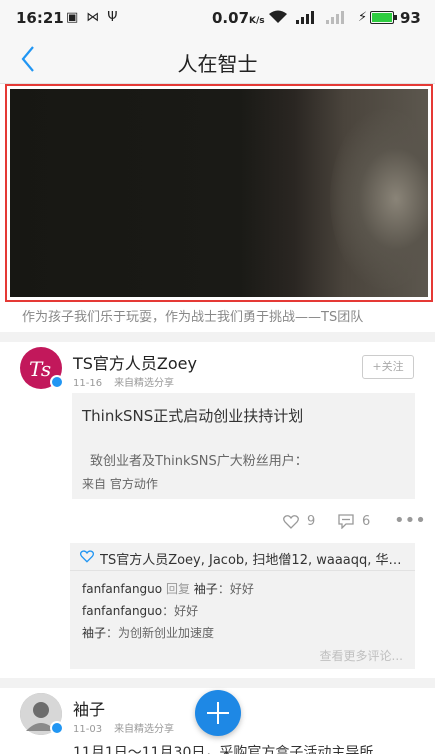 This screenshot has width=435, height=754. What do you see at coordinates (291, 521) in the screenshot?
I see `heart-icon` at bounding box center [291, 521].